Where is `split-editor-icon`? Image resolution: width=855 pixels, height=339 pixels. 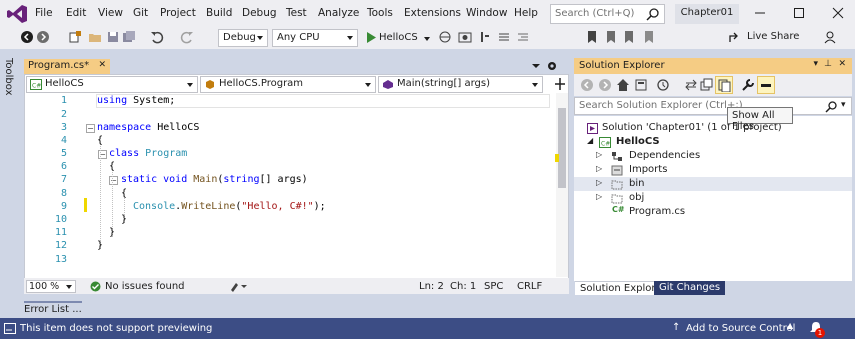
split-editor-icon is located at coordinates (560, 84).